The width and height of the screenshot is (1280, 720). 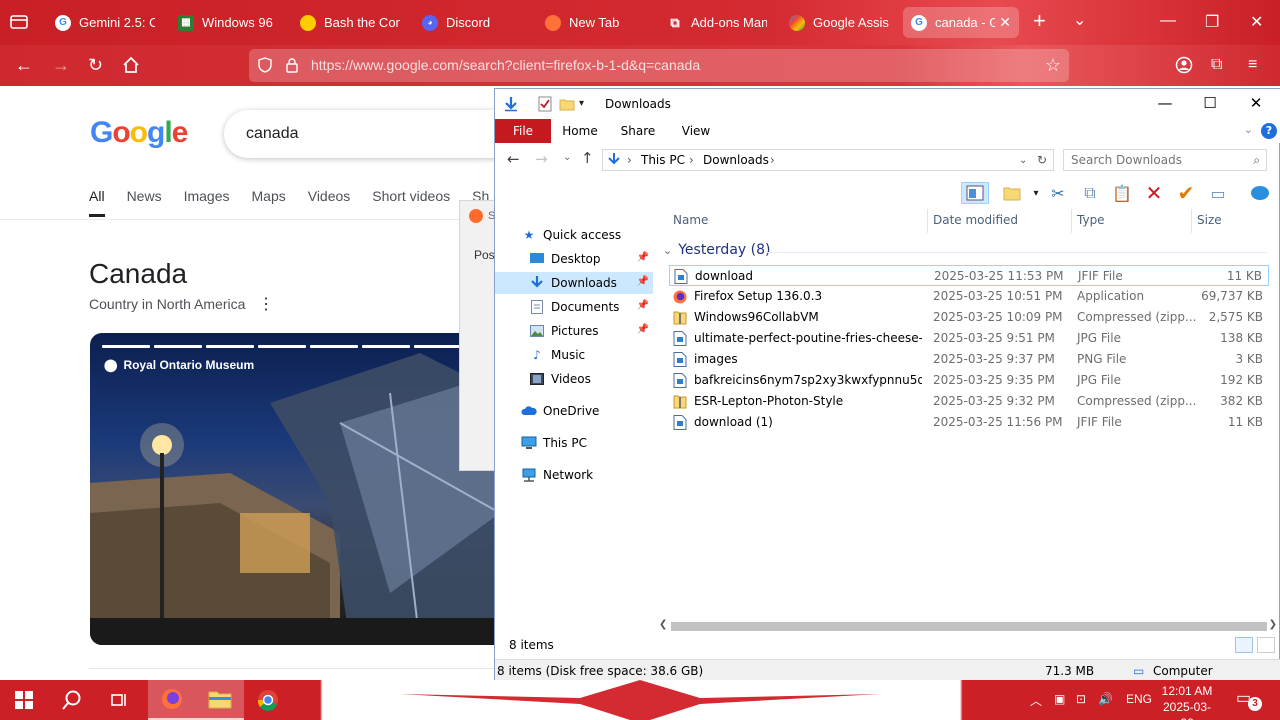 I want to click on back-icon: ←, so click(x=513, y=159).